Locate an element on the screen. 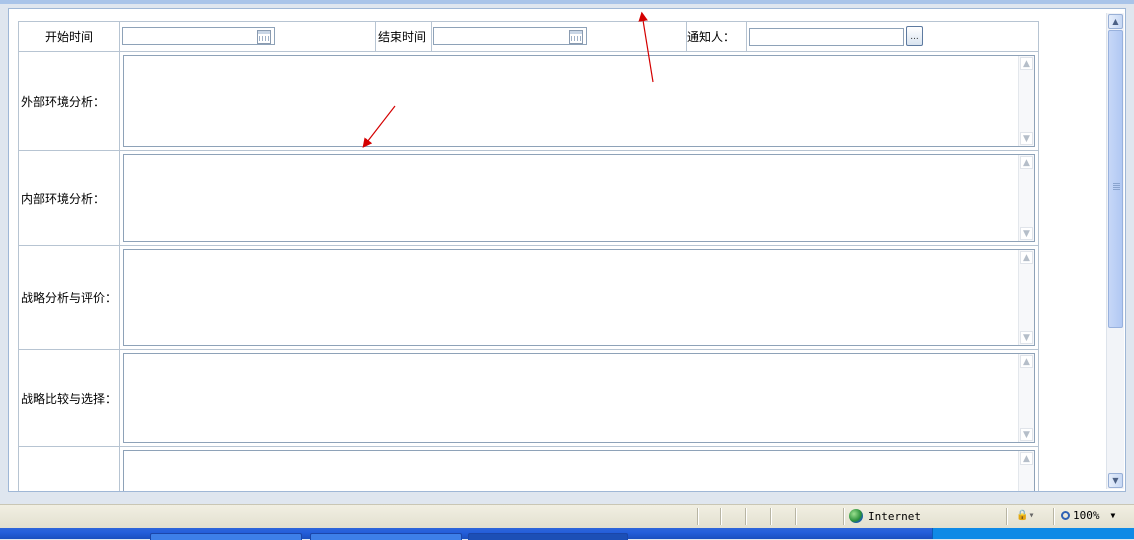 This screenshot has width=1134, height=540. scrollbar-thumb is located at coordinates (1115, 179).